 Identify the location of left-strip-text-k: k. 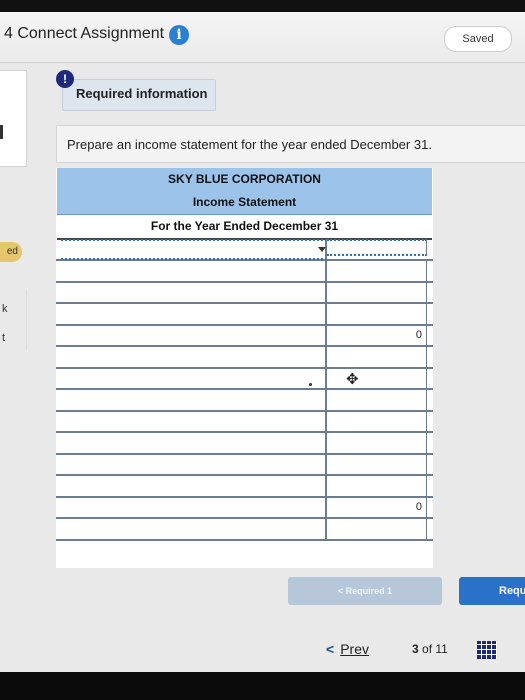
(5, 309).